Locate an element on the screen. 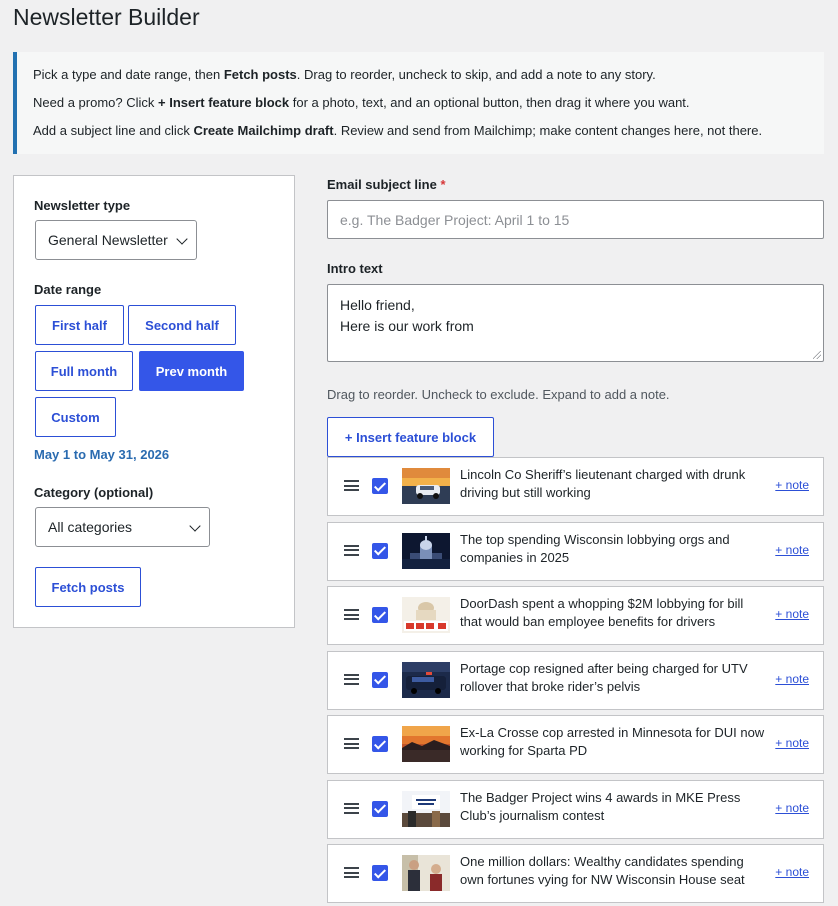 Image resolution: width=838 pixels, height=906 pixels. required-marker: * is located at coordinates (443, 184).